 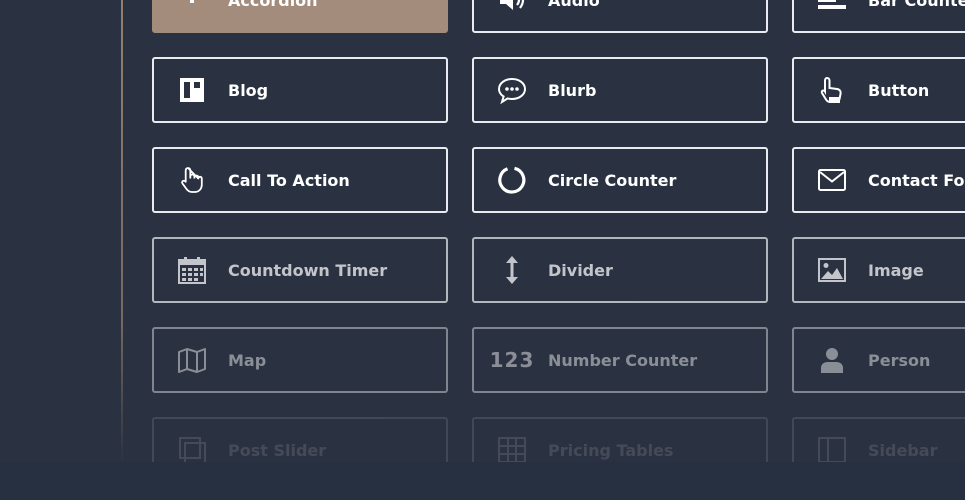 What do you see at coordinates (620, 270) in the screenshot?
I see `module-divider: Divider` at bounding box center [620, 270].